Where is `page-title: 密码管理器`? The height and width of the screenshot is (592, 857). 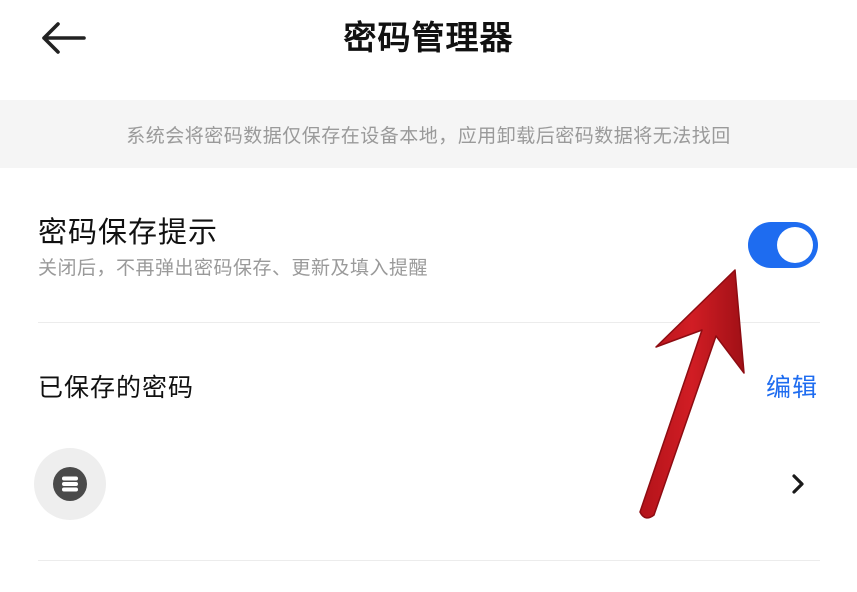
page-title: 密码管理器 is located at coordinates (428, 37).